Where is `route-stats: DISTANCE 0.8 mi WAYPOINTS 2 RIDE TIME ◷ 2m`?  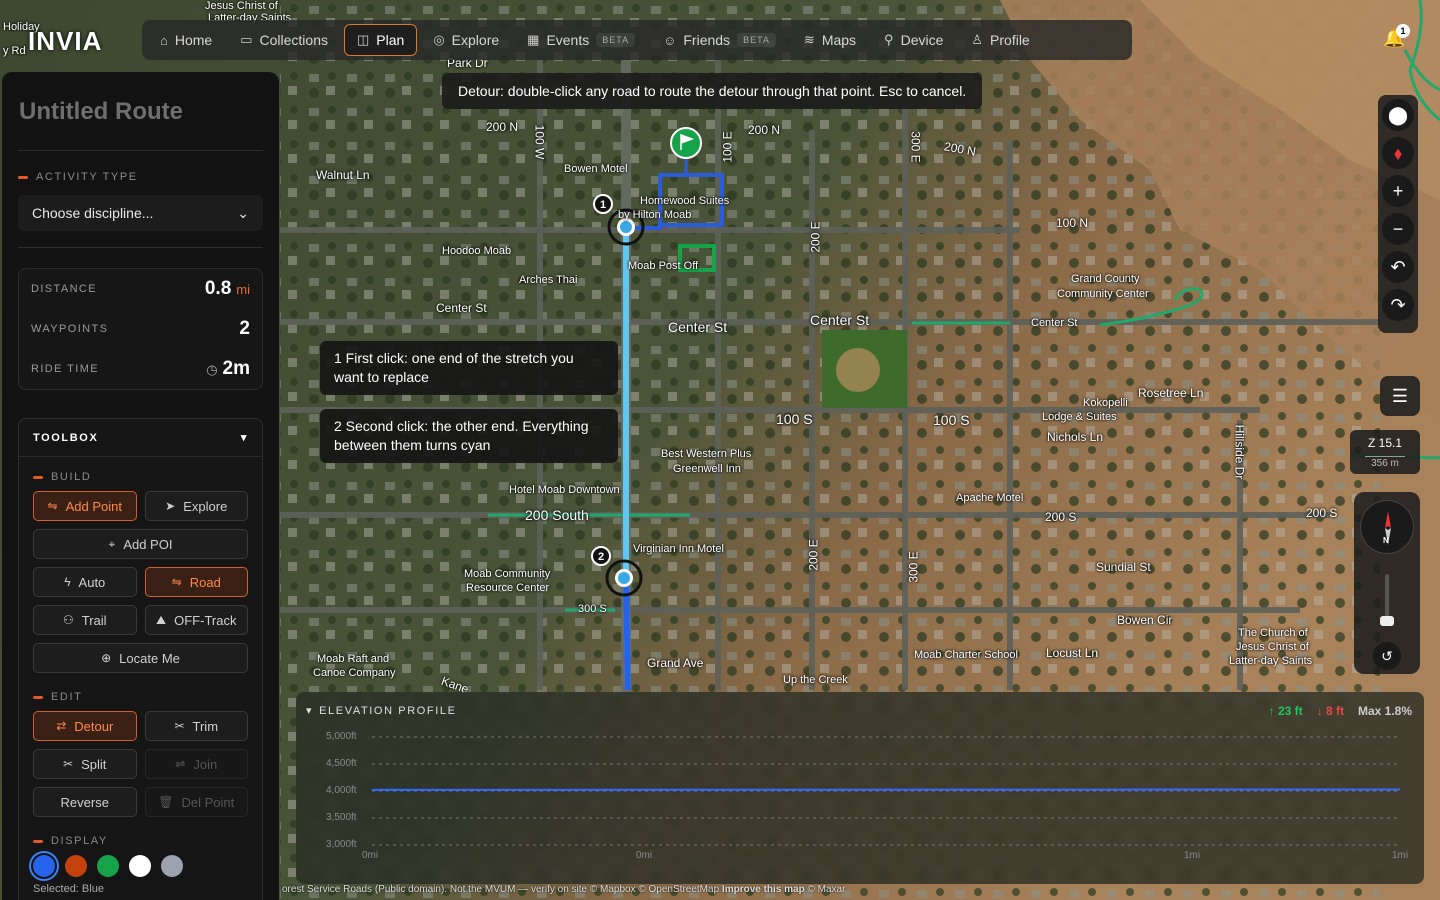 route-stats: DISTANCE 0.8 mi WAYPOINTS 2 RIDE TIME ◷ 2m is located at coordinates (140, 329).